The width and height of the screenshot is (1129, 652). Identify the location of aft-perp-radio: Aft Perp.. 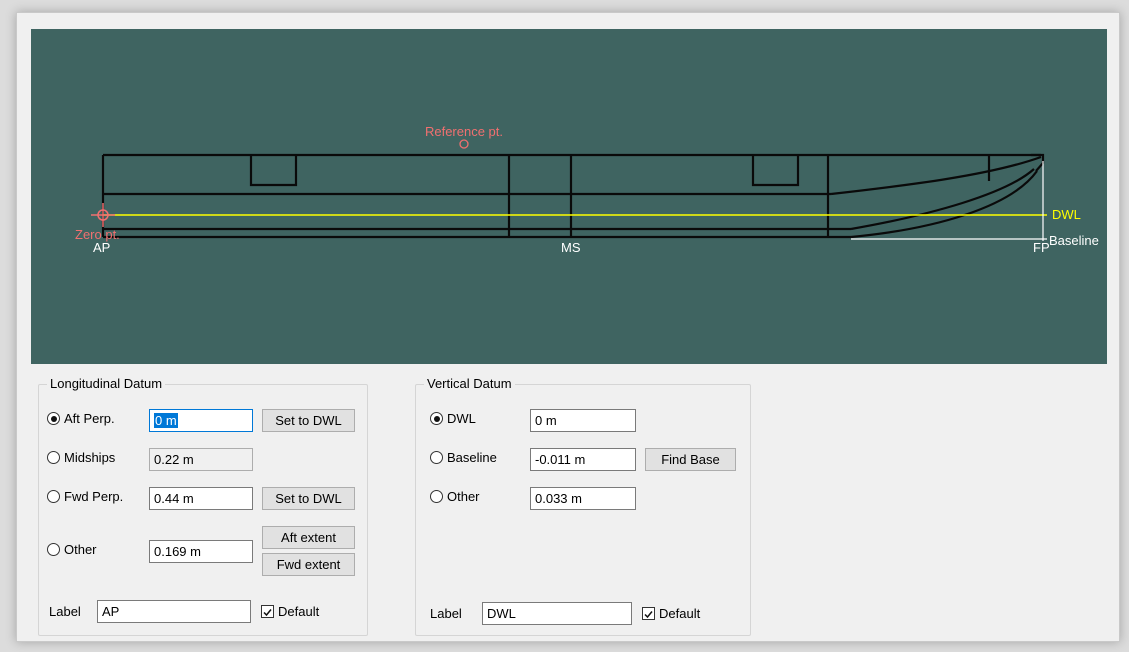
(81, 418).